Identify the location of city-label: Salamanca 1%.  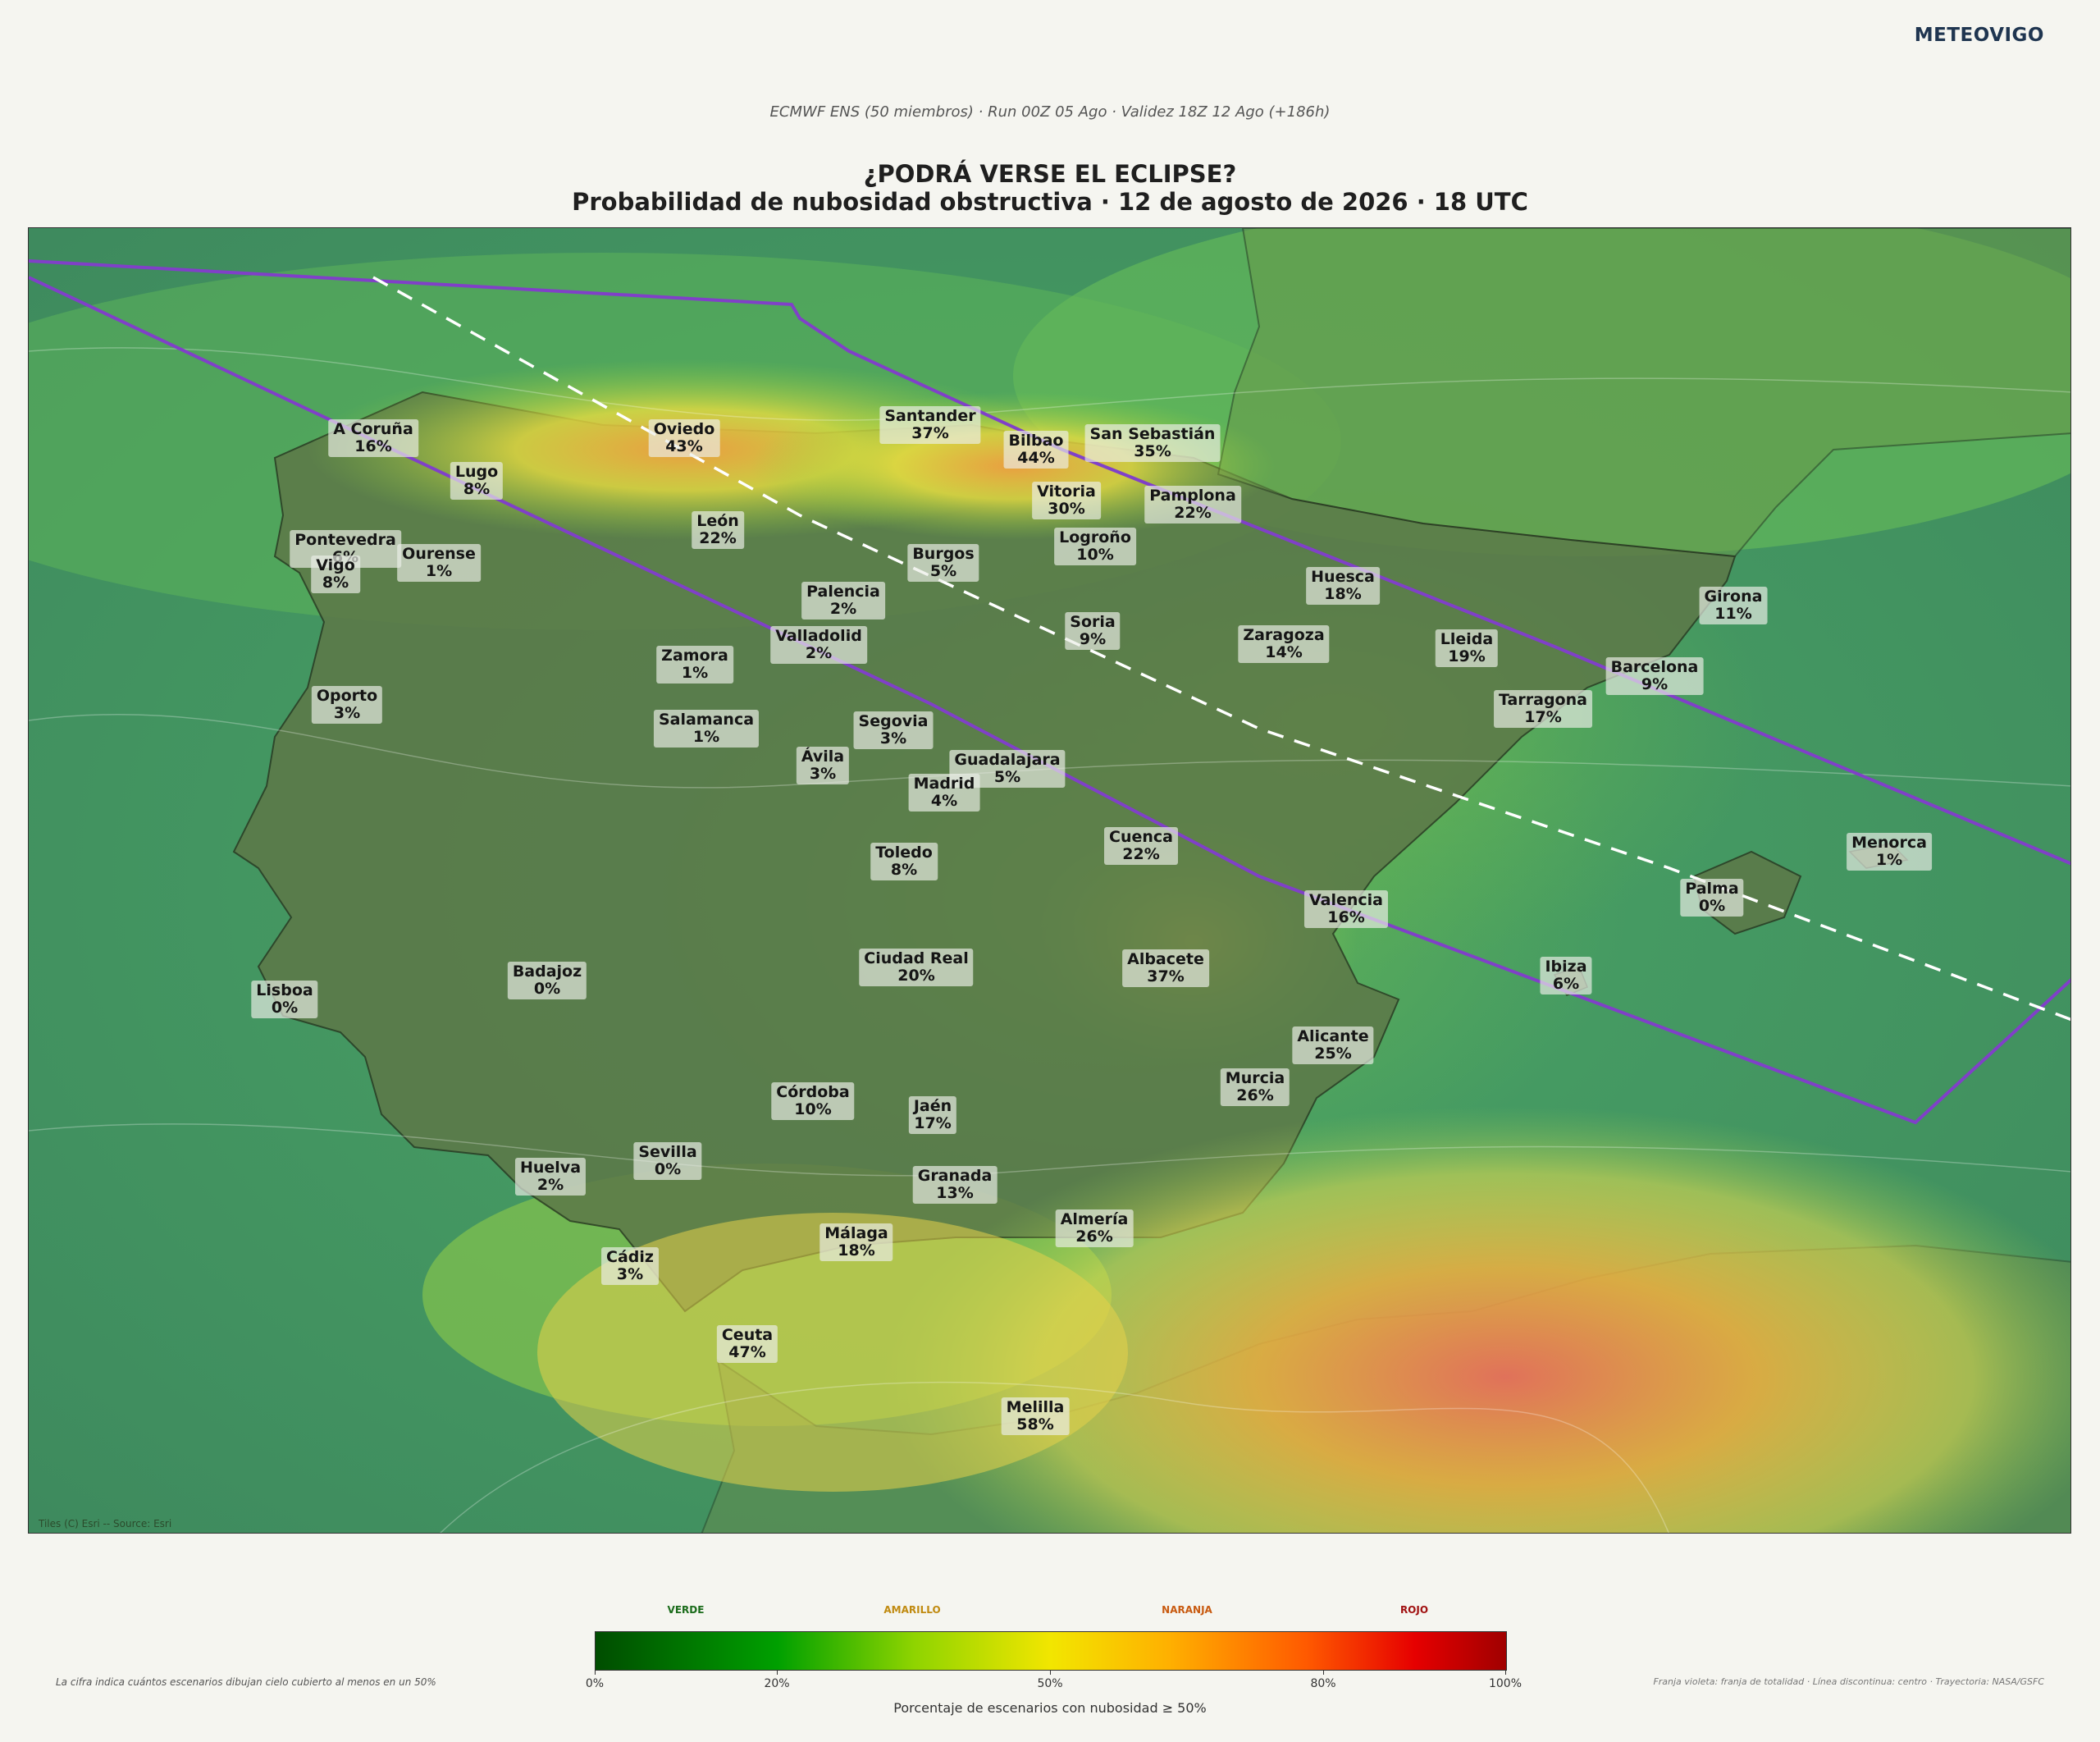
(707, 729).